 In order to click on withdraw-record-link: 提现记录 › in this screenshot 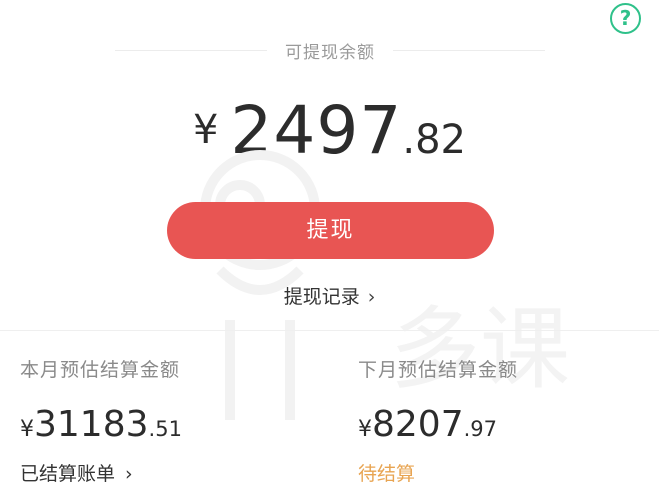, I will do `click(329, 295)`.